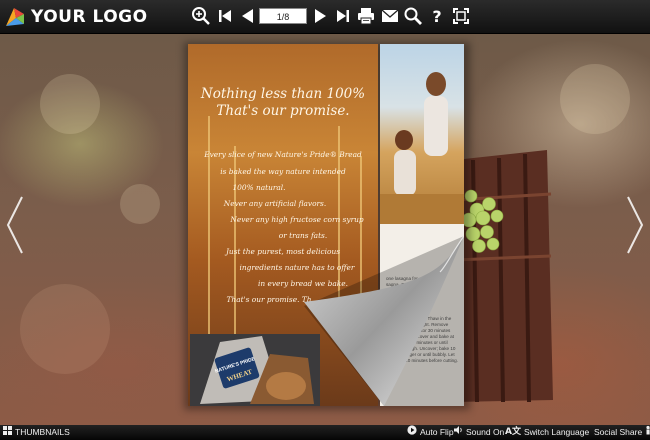 The width and height of the screenshot is (650, 440). Describe the element at coordinates (485, 432) in the screenshot. I see `sound-label: Sound On` at that location.